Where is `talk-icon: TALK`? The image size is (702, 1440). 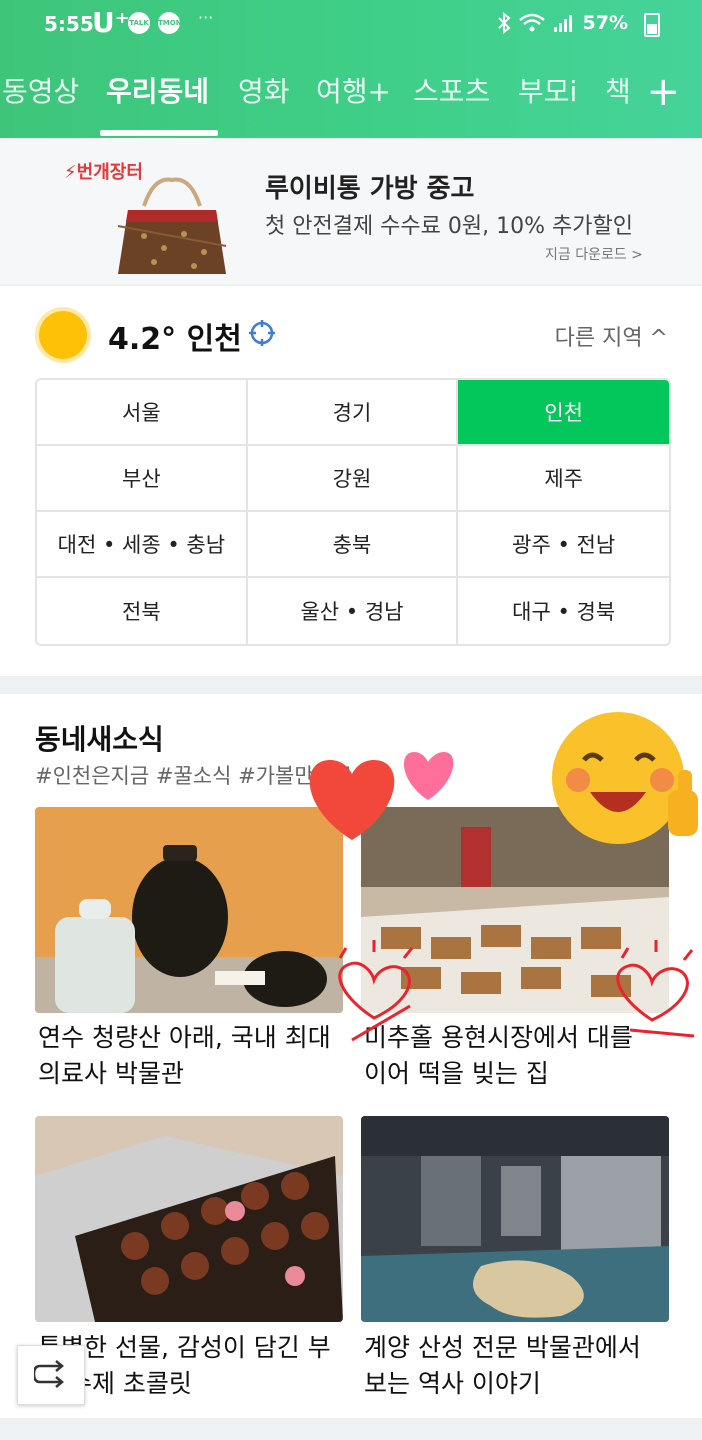 talk-icon: TALK is located at coordinates (139, 23).